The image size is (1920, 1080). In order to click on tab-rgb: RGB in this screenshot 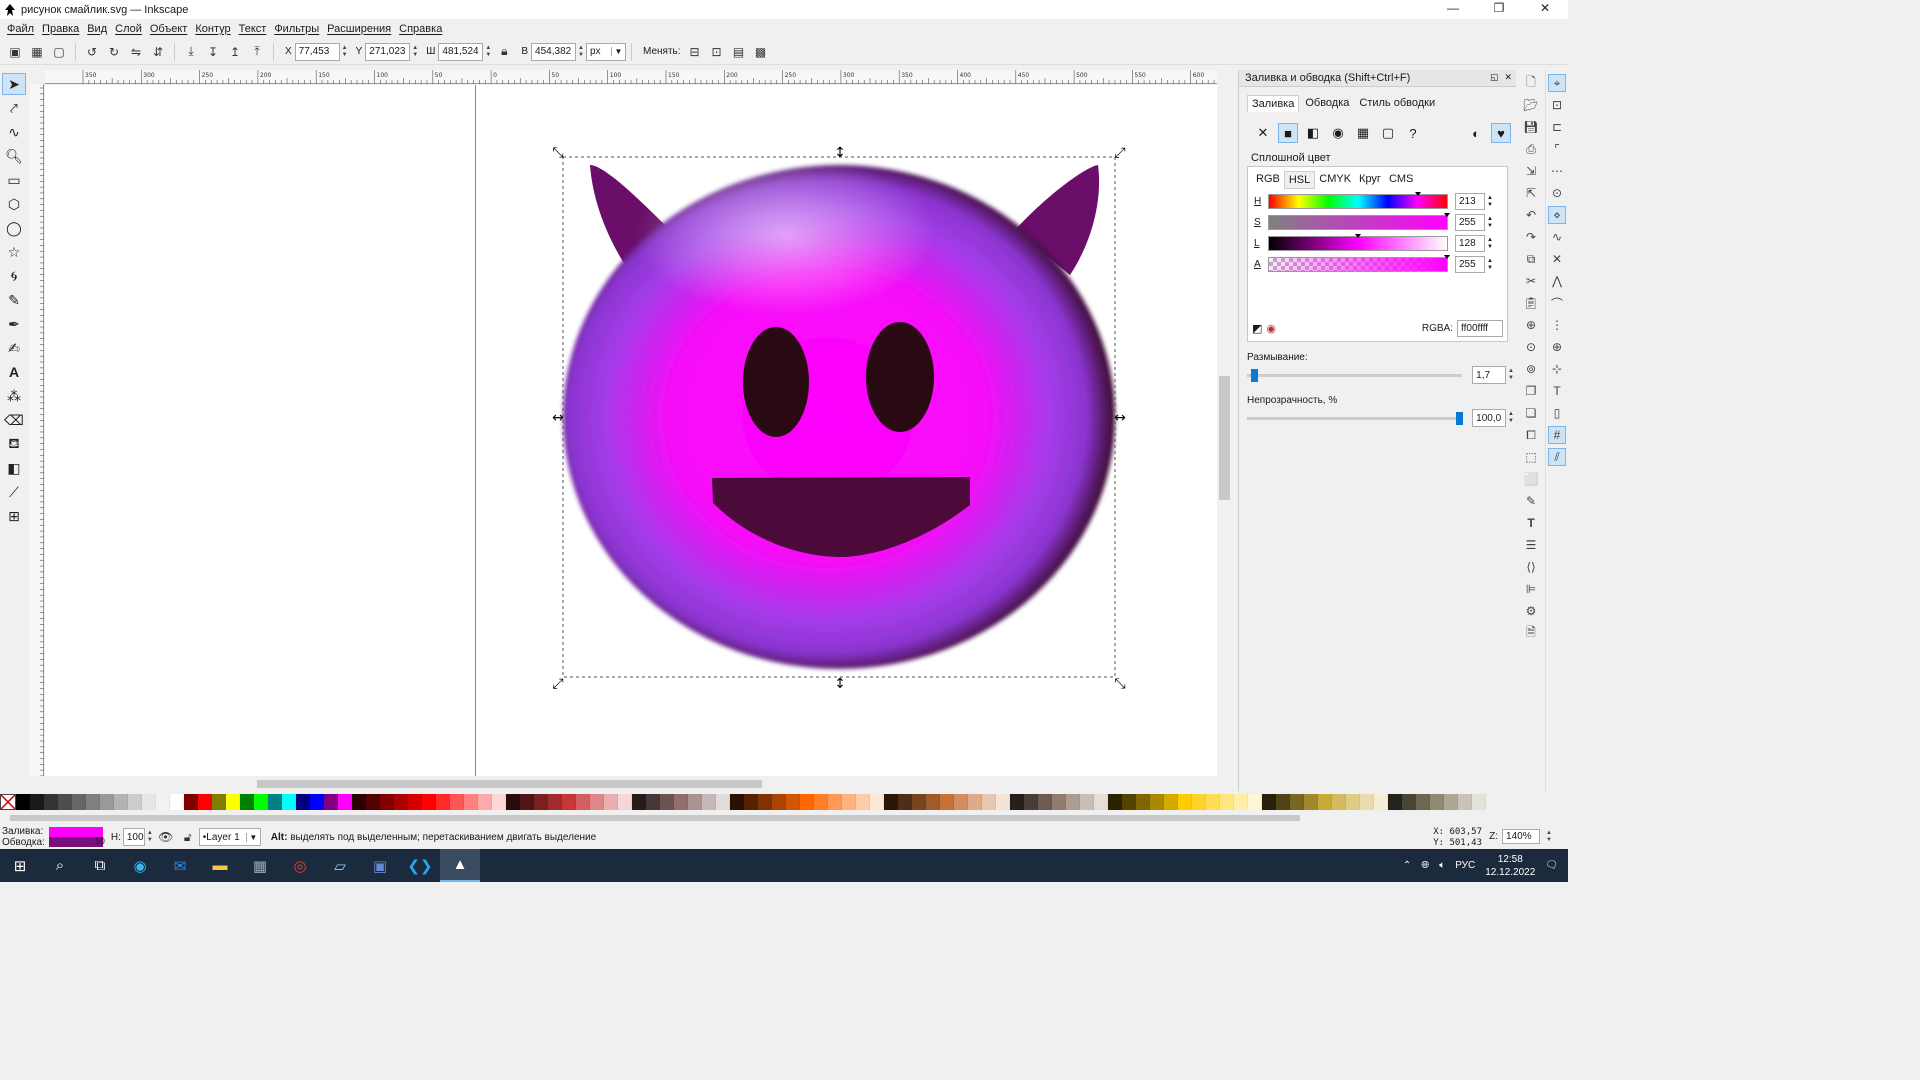, I will do `click(1268, 180)`.